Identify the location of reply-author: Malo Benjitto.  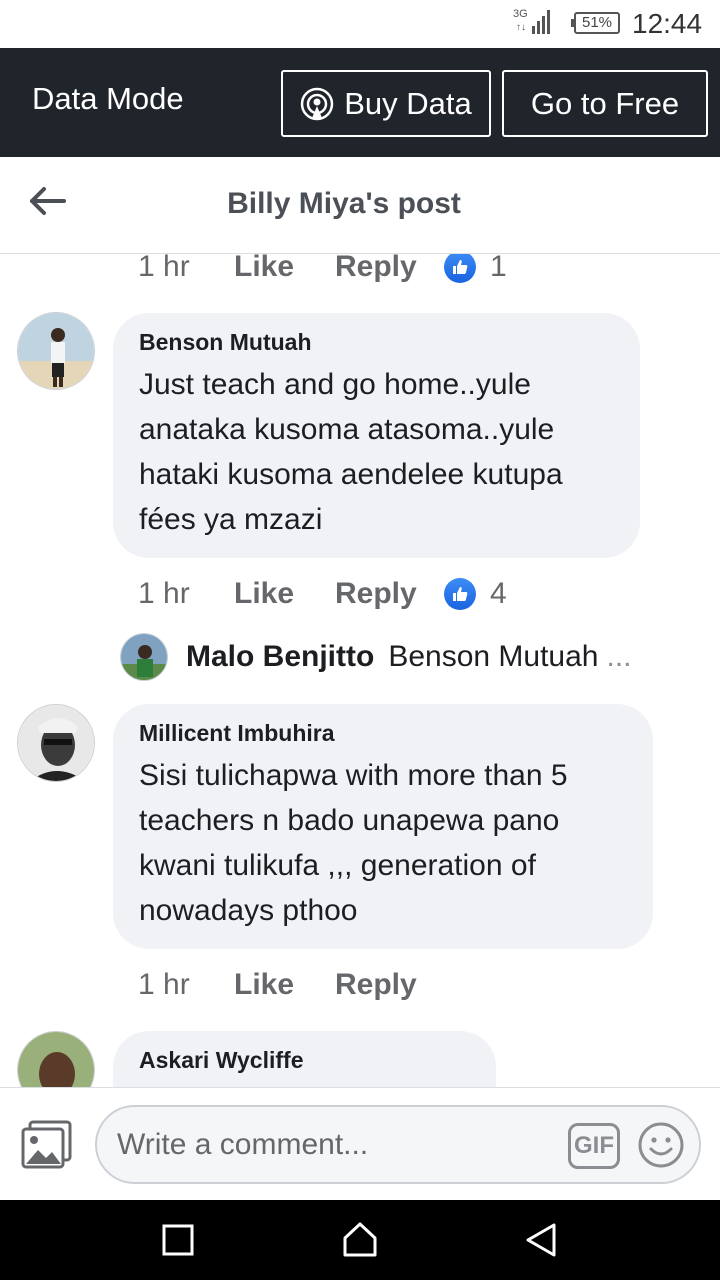
(280, 656).